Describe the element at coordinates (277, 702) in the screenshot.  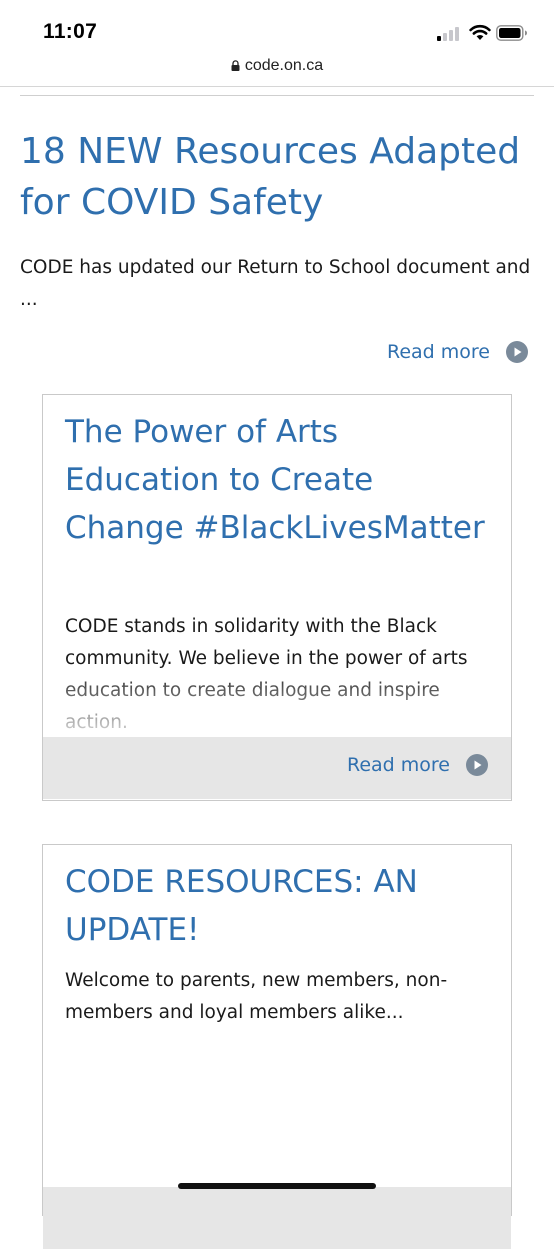
I see `excerpt-fade` at that location.